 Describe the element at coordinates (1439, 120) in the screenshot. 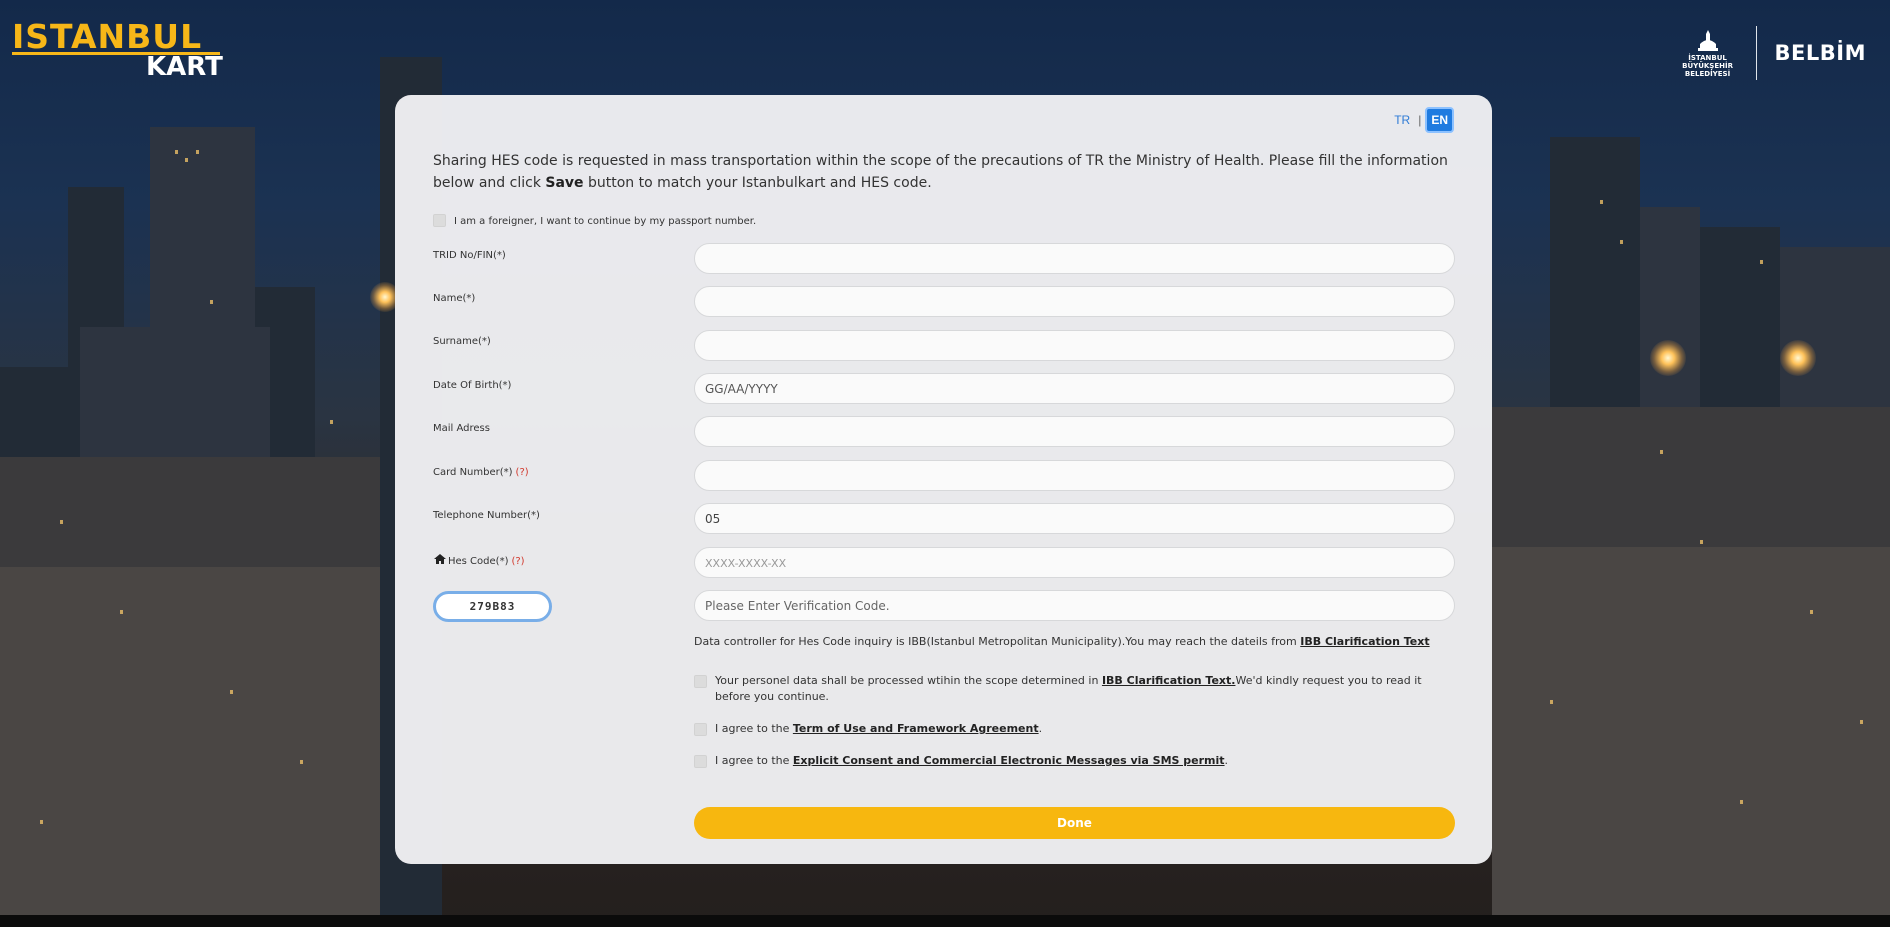

I see `lang-en-button: EN` at that location.